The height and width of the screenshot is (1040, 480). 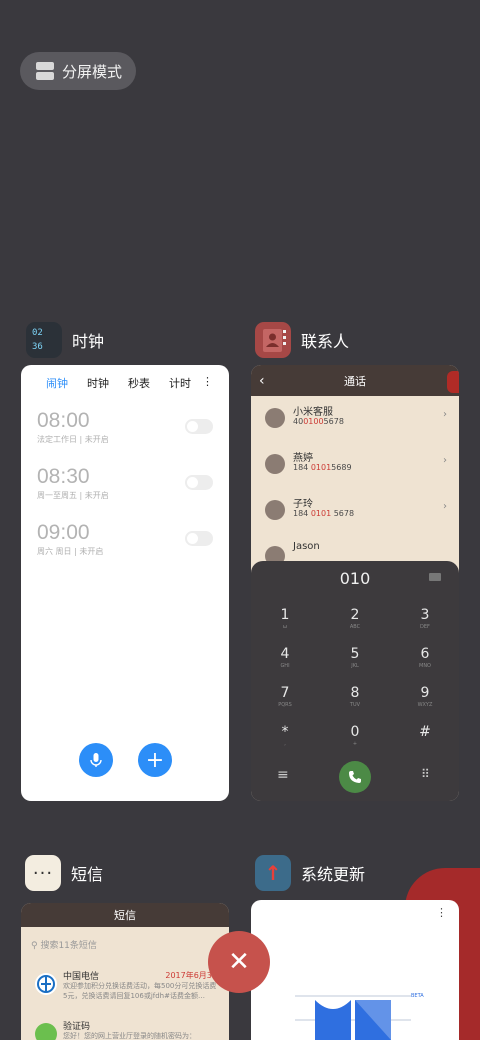 What do you see at coordinates (303, 458) in the screenshot?
I see `contact-name: 燕婷` at bounding box center [303, 458].